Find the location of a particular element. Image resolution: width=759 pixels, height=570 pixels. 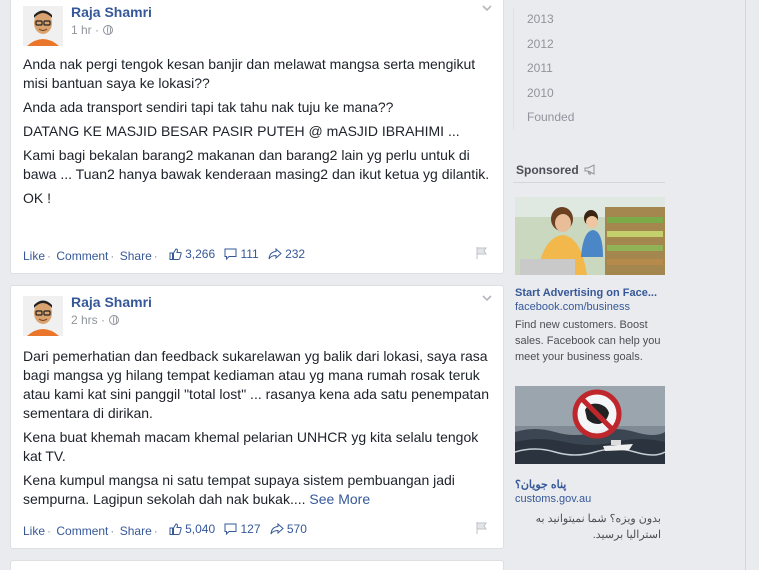

shares-value: 570 is located at coordinates (296, 529).